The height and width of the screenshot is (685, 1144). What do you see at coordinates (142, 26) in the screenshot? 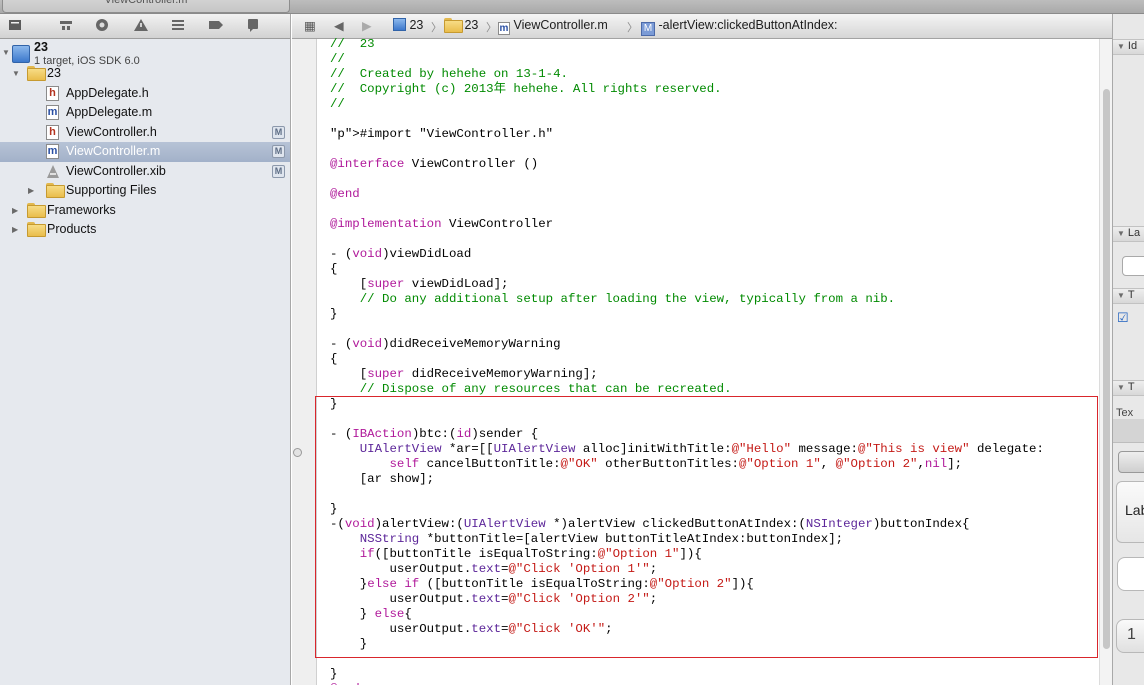
I see `issue-navigator-icon` at bounding box center [142, 26].